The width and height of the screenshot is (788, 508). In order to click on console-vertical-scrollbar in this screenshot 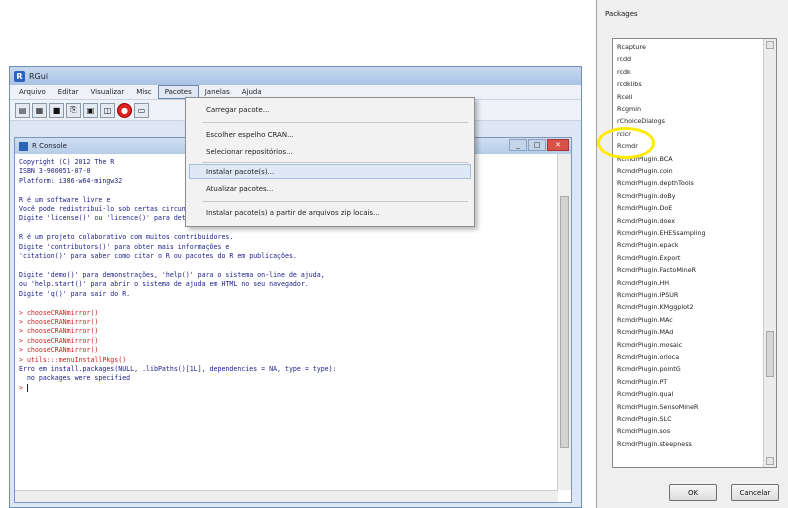, I will do `click(564, 322)`.